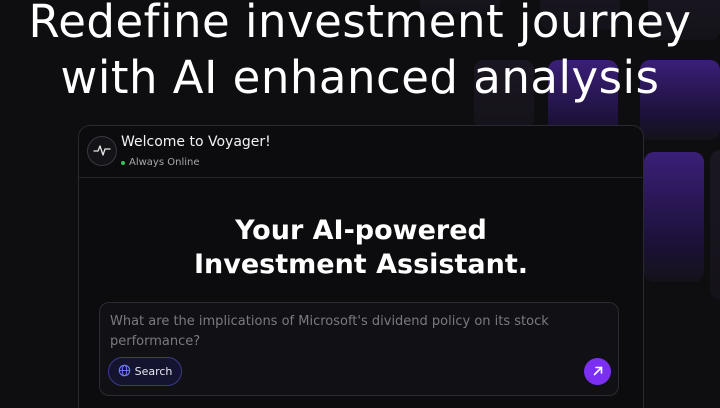  What do you see at coordinates (123, 162) in the screenshot?
I see `online-dot-icon` at bounding box center [123, 162].